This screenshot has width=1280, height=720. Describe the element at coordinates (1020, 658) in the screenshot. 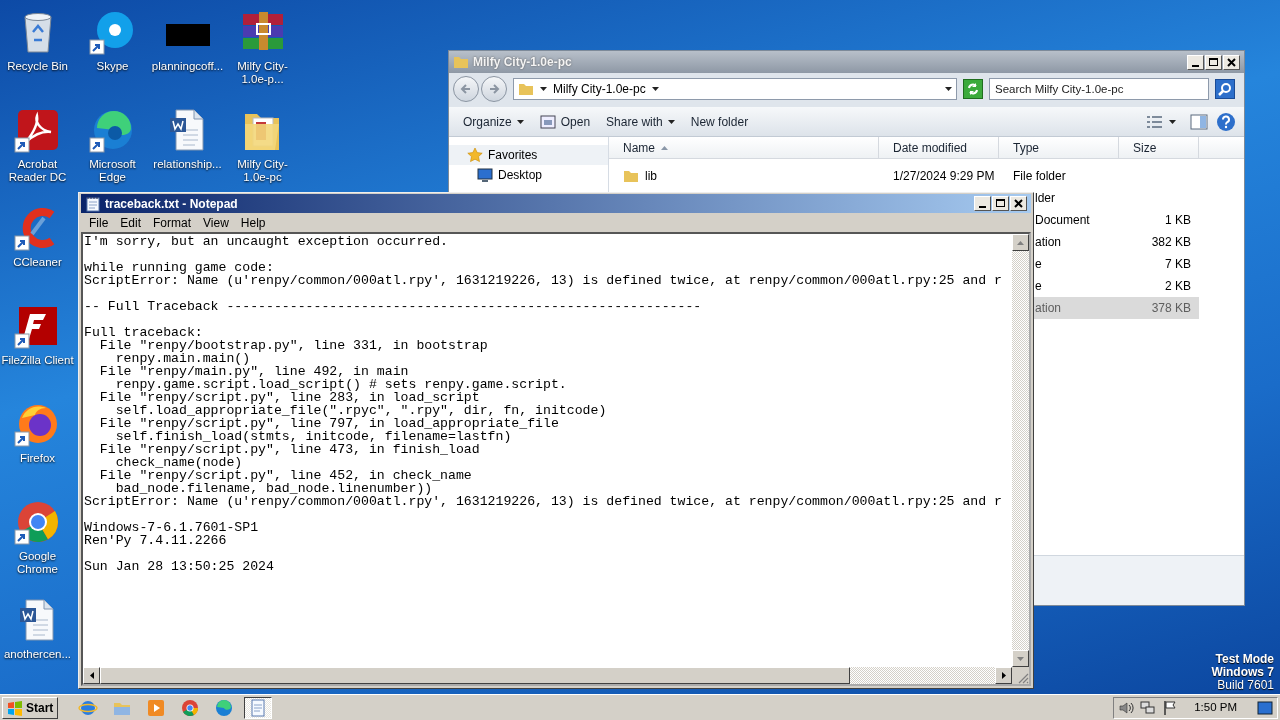

I see `scroll-down-button` at that location.